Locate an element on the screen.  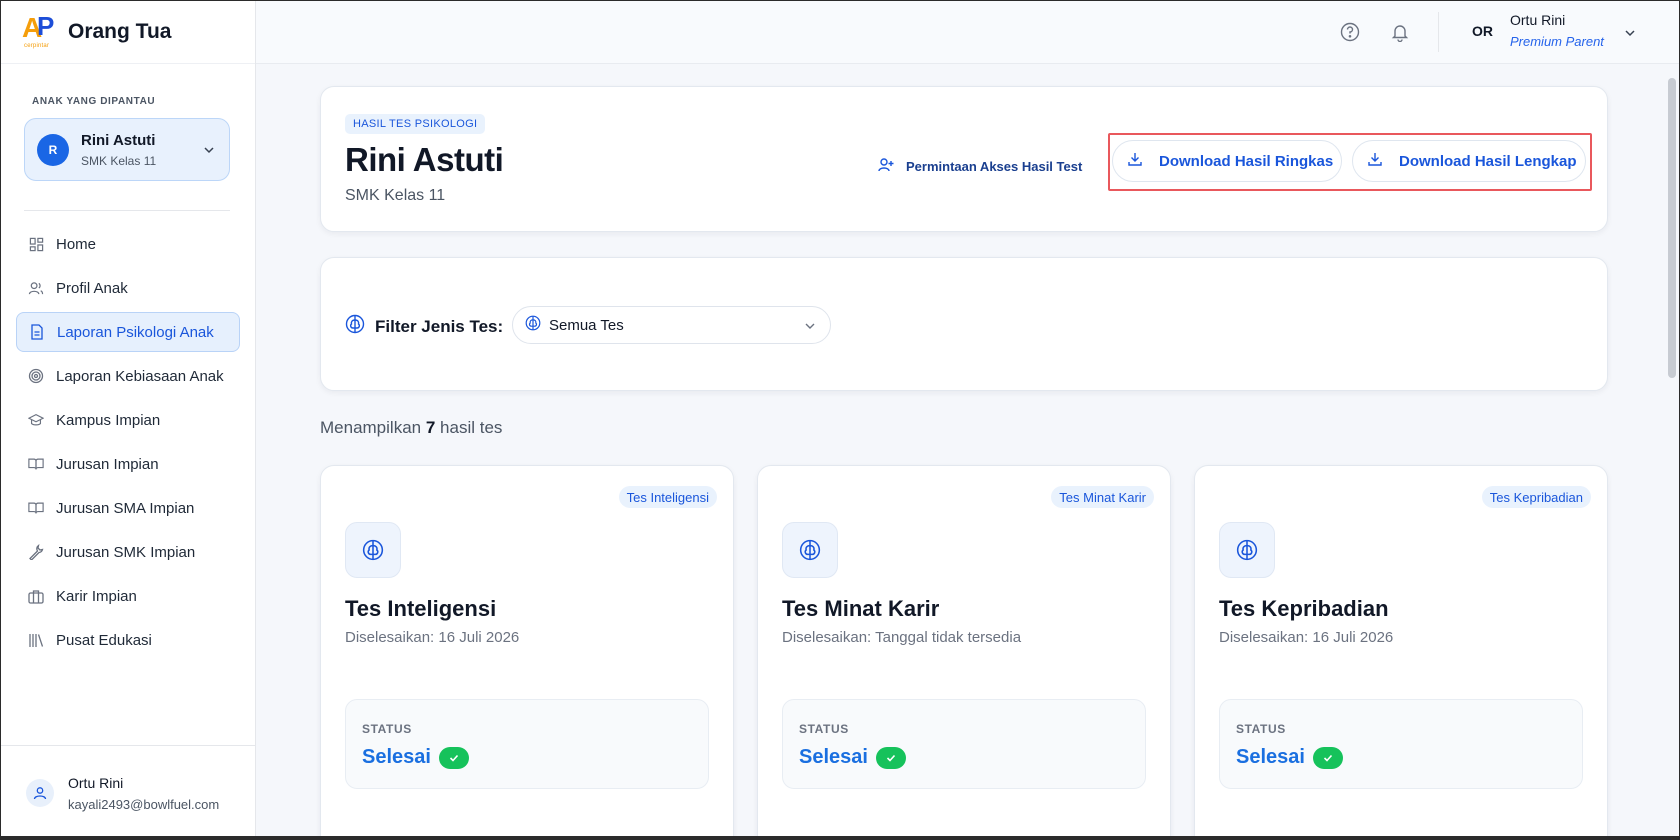
child-class: SMK Kelas 11 is located at coordinates (119, 160).